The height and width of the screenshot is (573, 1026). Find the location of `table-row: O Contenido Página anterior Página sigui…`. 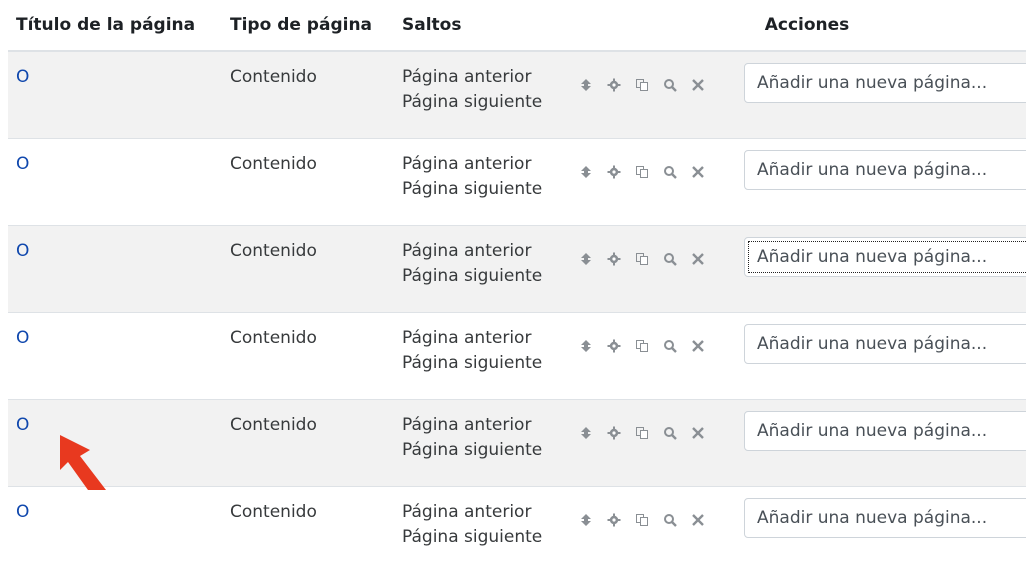

table-row: O Contenido Página anterior Página sigui… is located at coordinates (517, 530).